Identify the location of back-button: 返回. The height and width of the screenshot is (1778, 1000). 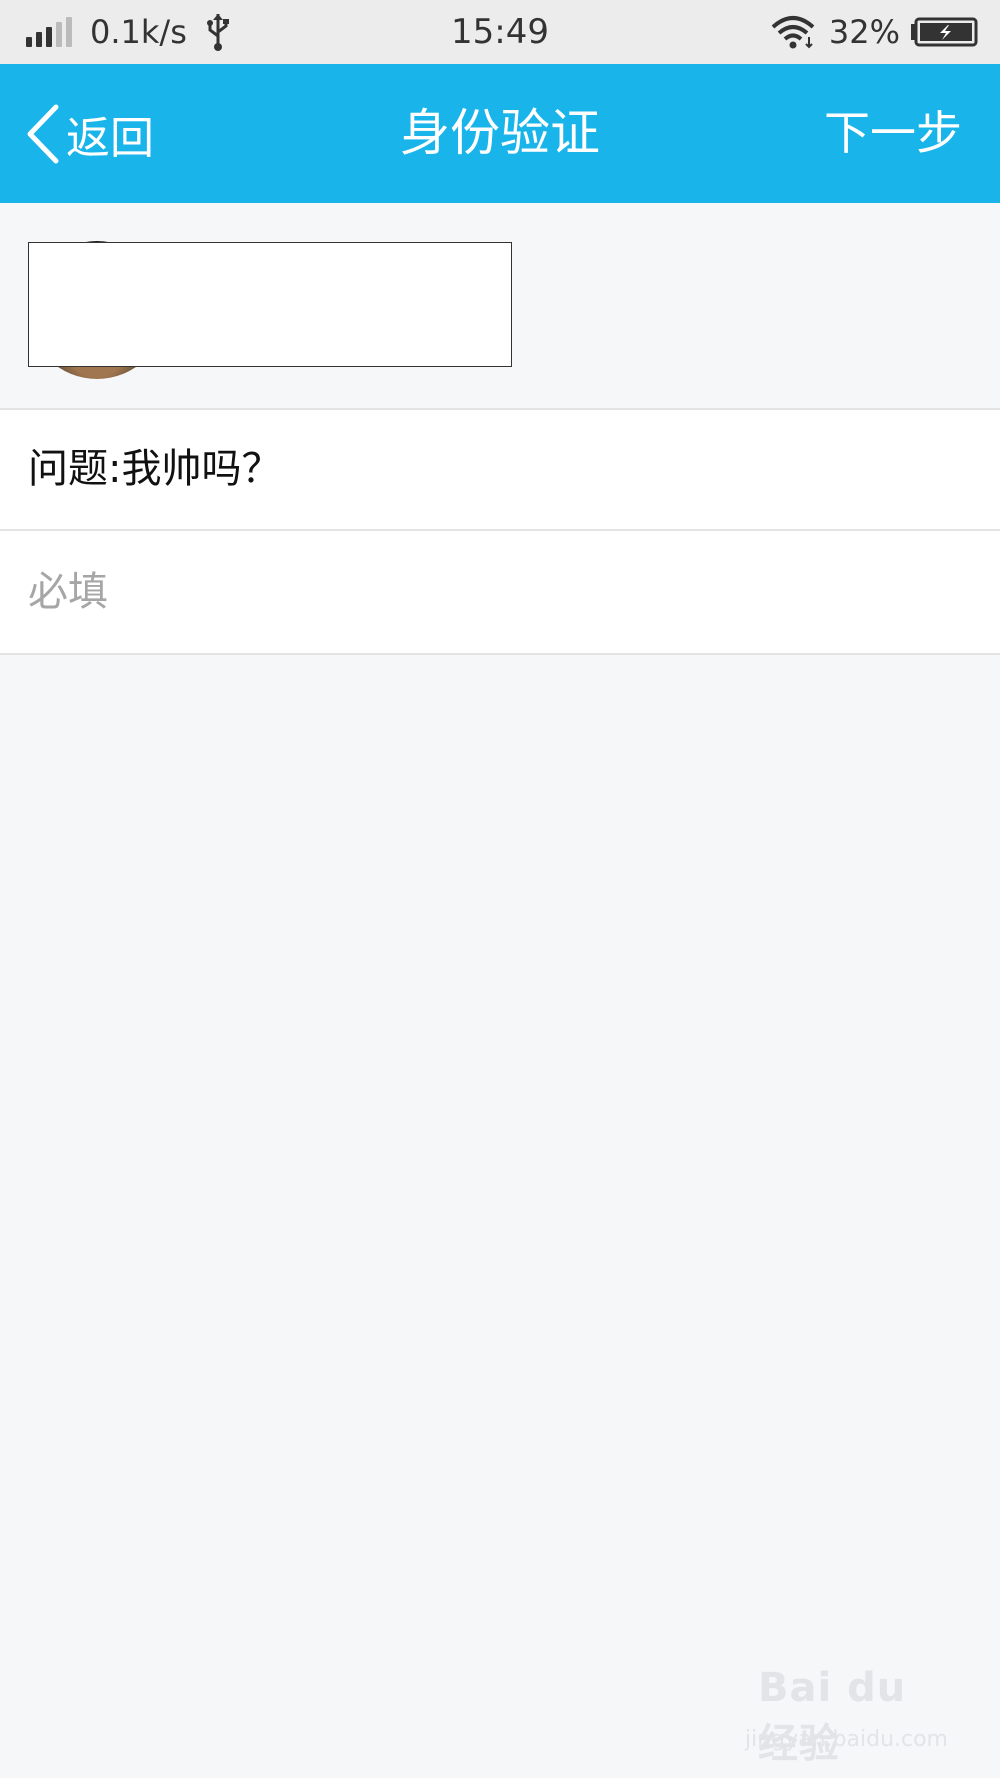
(88, 133).